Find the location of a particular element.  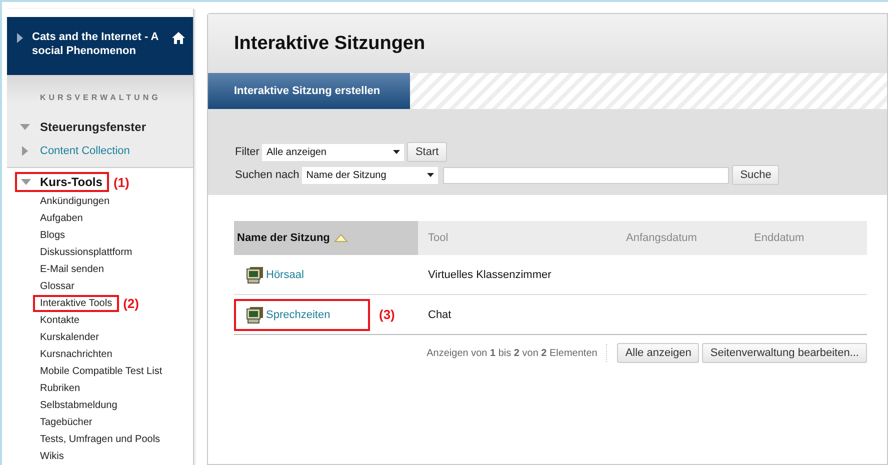

column-header: Name der Sitzung is located at coordinates (326, 238).